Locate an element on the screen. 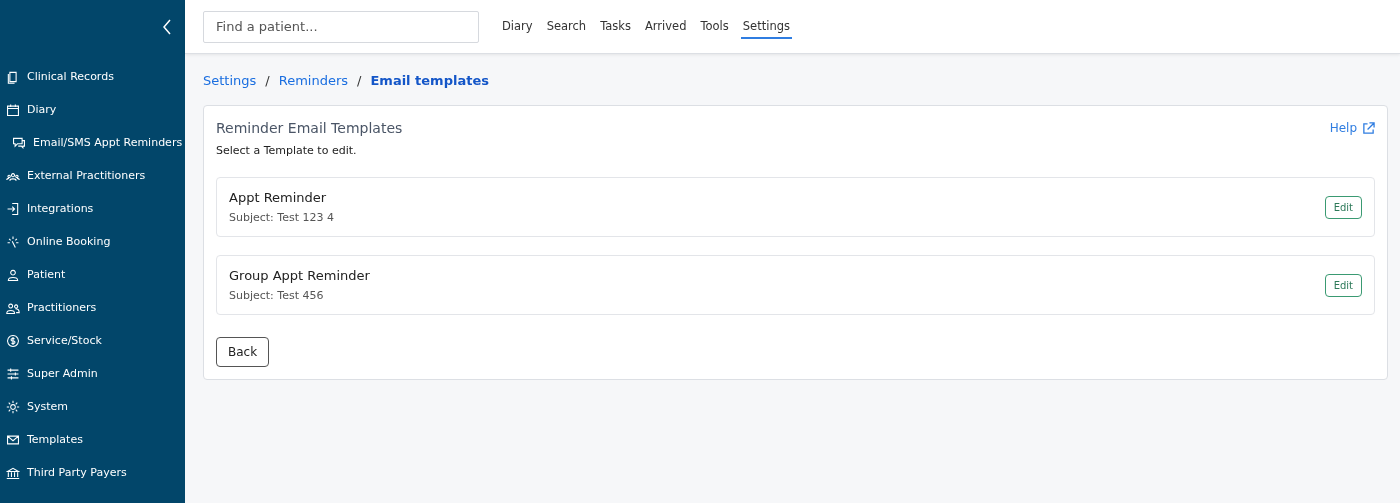  template-name: Appt Reminder is located at coordinates (278, 197).